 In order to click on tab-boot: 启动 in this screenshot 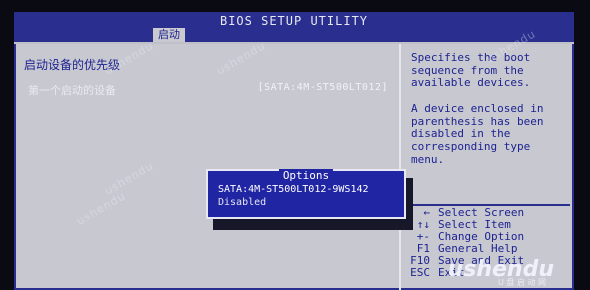, I will do `click(169, 35)`.